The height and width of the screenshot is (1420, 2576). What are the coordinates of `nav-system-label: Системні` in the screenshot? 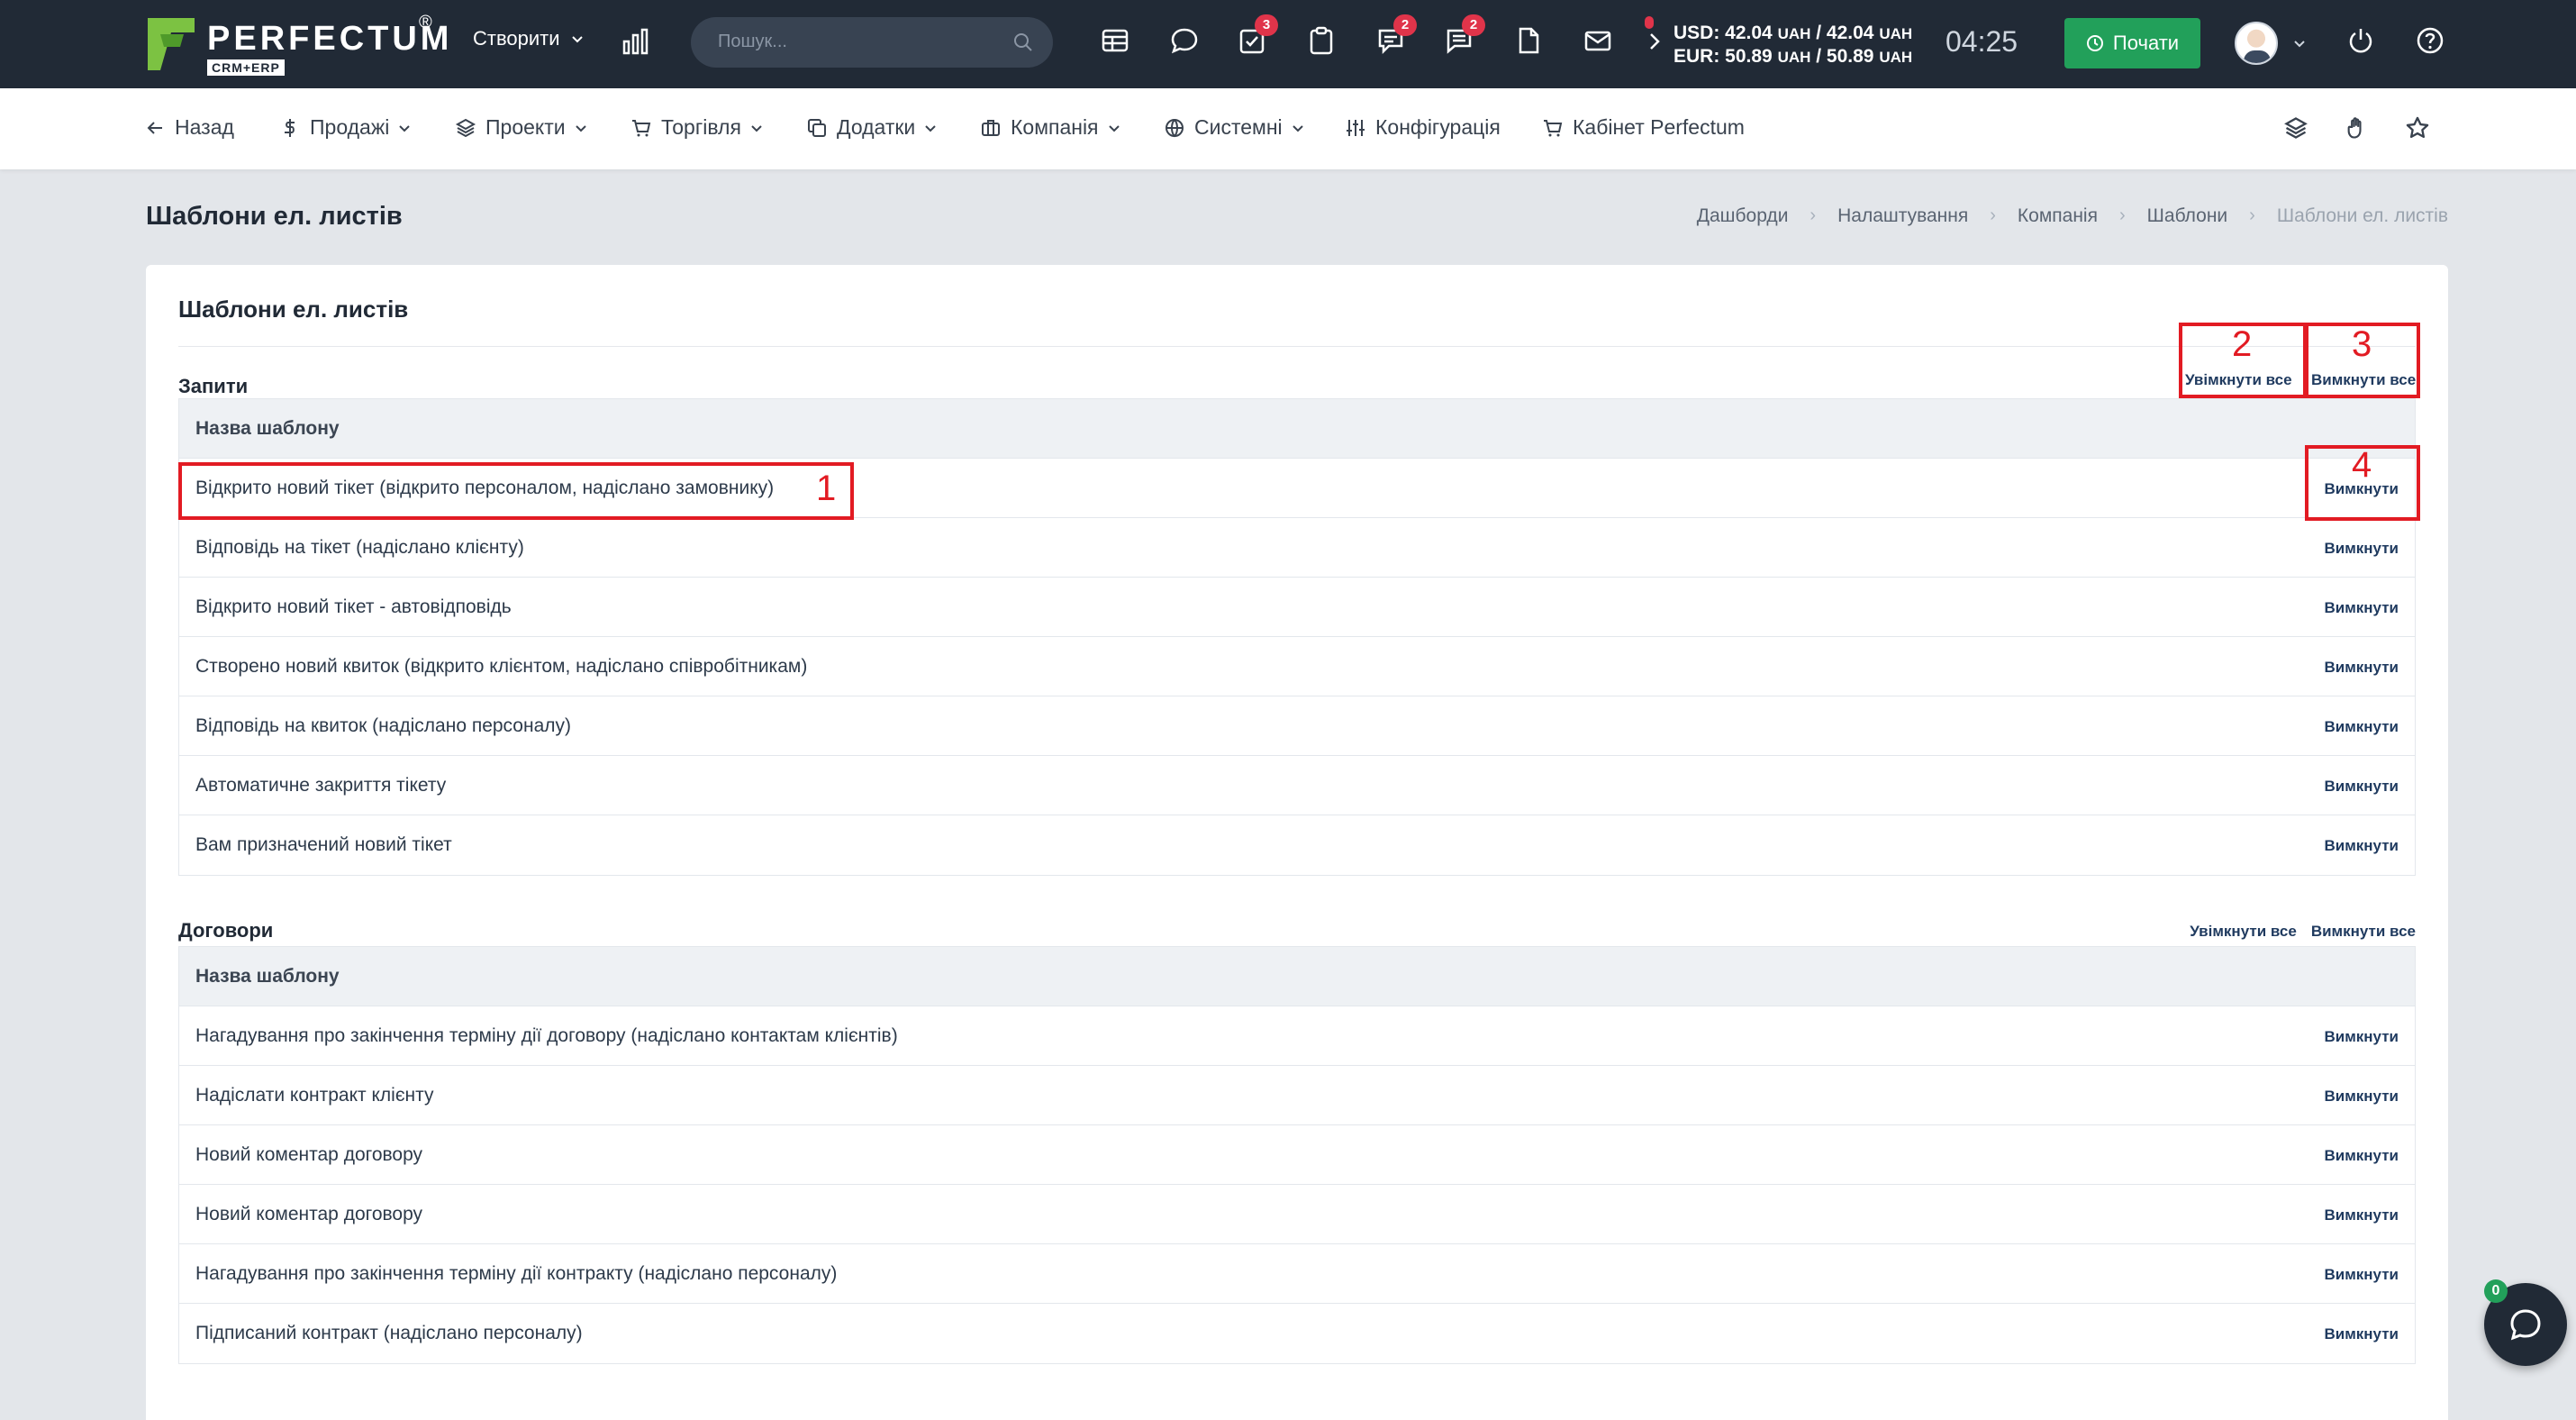 It's located at (1238, 127).